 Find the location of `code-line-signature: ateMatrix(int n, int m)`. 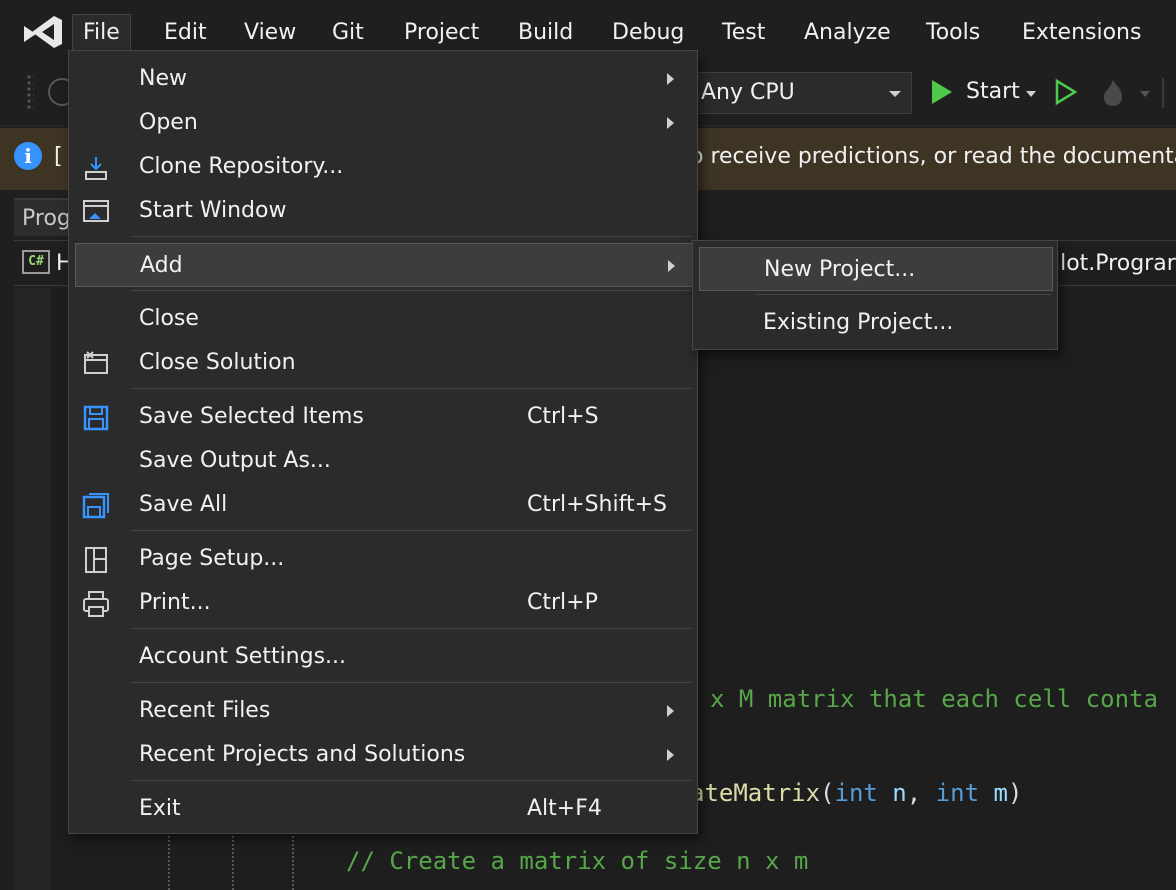

code-line-signature: ateMatrix(int n, int m) is located at coordinates (856, 793).